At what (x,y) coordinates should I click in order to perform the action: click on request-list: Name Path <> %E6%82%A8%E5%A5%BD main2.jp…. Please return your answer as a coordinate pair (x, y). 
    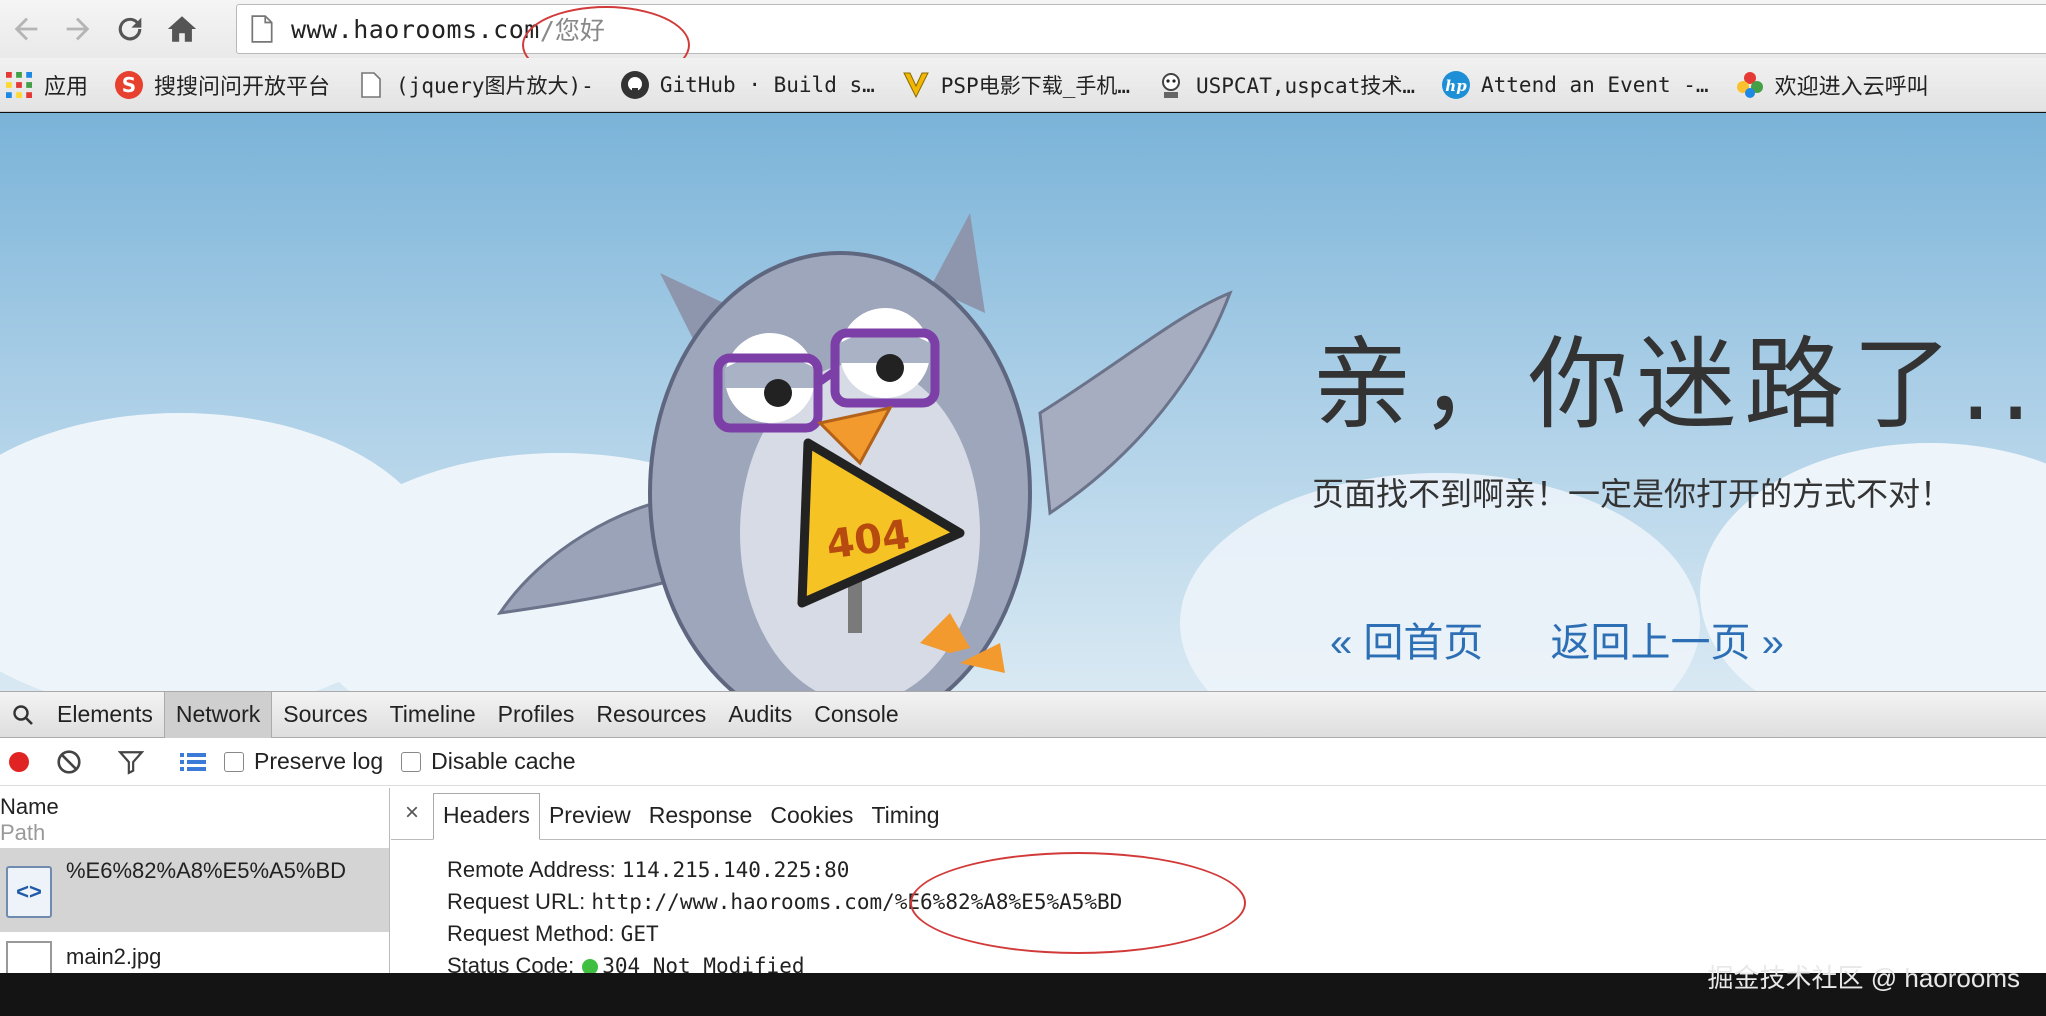
    Looking at the image, I should click on (195, 880).